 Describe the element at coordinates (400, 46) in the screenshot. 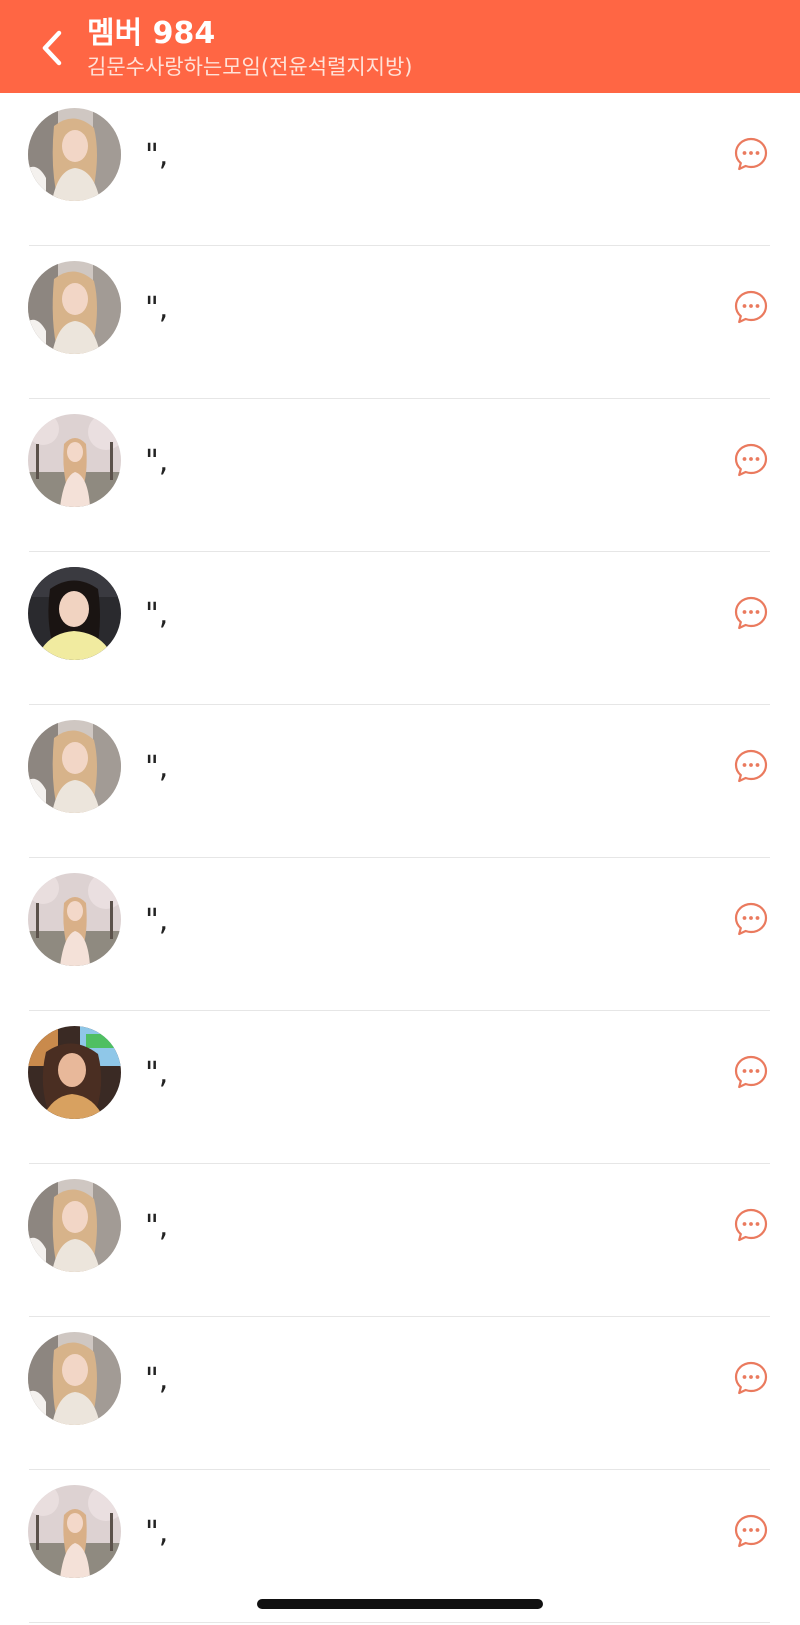

I see `app-header: 멤버 984 김문수사랑하는모임(전윤석렬지지방)` at that location.